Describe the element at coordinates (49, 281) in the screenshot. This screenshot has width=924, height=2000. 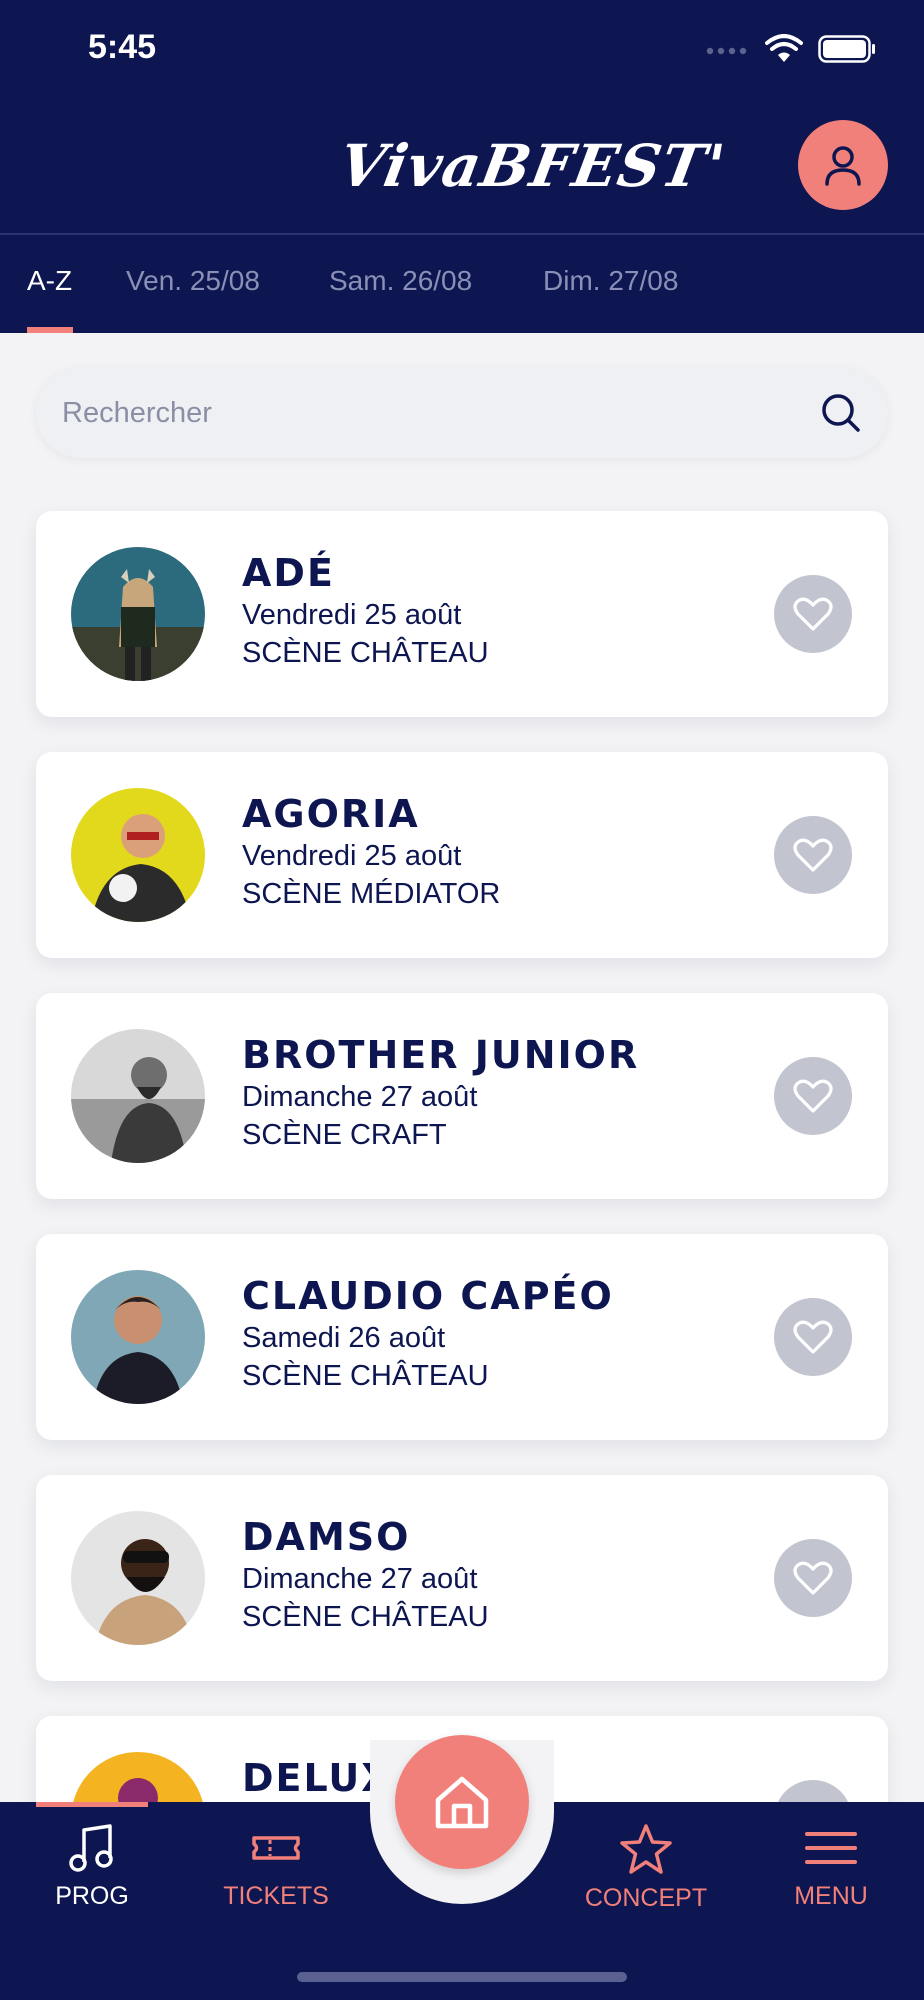
I see `tab-a-z: A-Z` at that location.